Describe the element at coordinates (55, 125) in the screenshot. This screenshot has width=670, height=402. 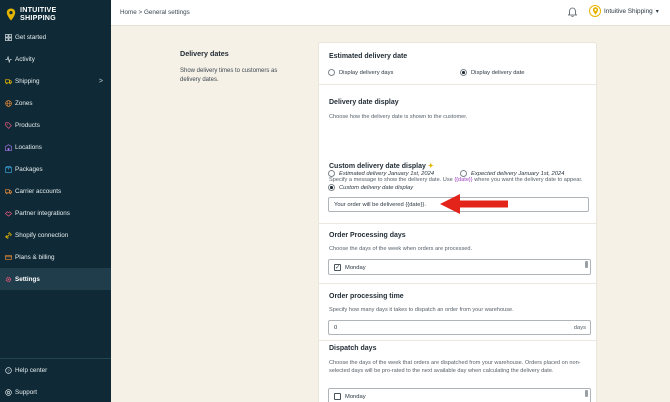
I see `sidebar-item-products: Products` at that location.